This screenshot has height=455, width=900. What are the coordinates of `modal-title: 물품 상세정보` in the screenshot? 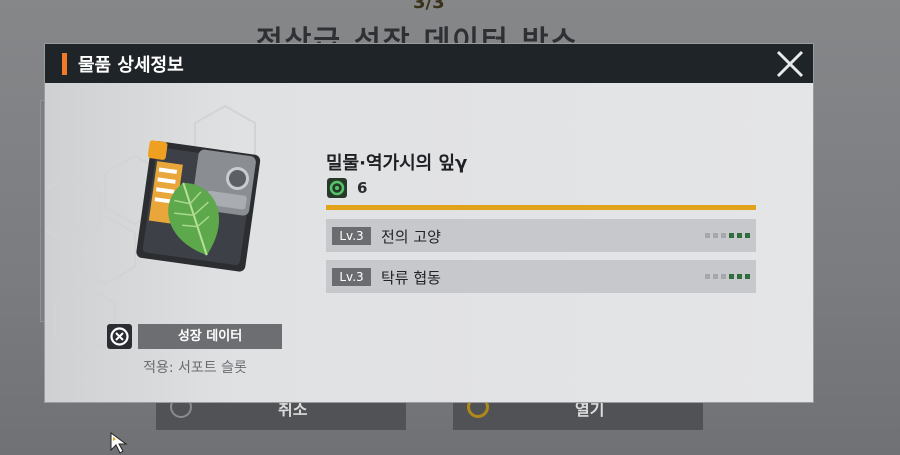 It's located at (131, 65).